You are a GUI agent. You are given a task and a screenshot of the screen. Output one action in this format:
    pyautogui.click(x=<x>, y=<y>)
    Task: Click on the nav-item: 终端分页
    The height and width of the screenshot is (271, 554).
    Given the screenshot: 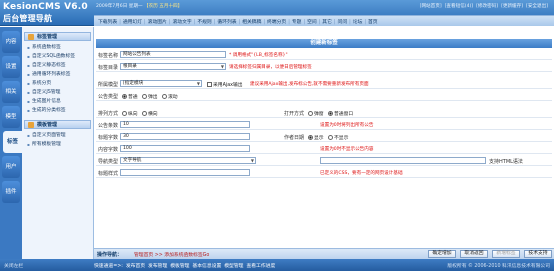 What is the action you would take?
    pyautogui.click(x=274, y=21)
    